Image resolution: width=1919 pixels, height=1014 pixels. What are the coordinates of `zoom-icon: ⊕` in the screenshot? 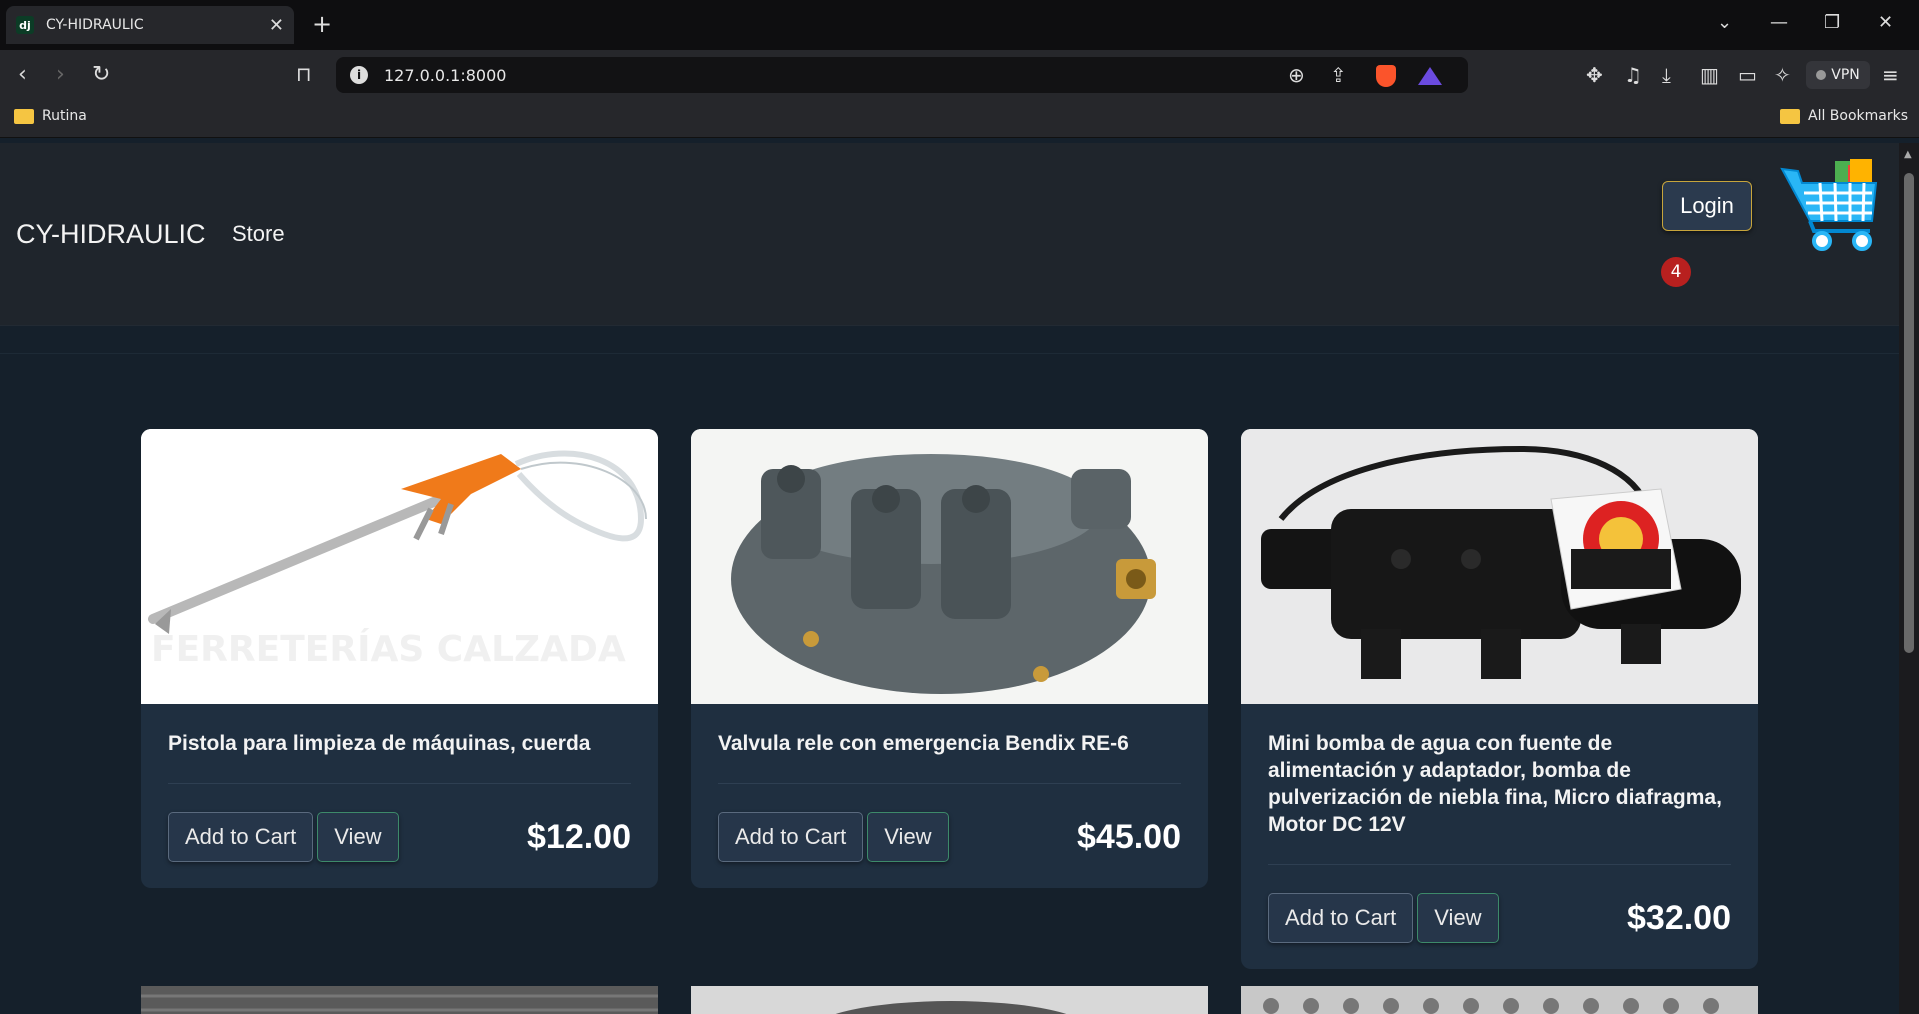 It's located at (1296, 75).